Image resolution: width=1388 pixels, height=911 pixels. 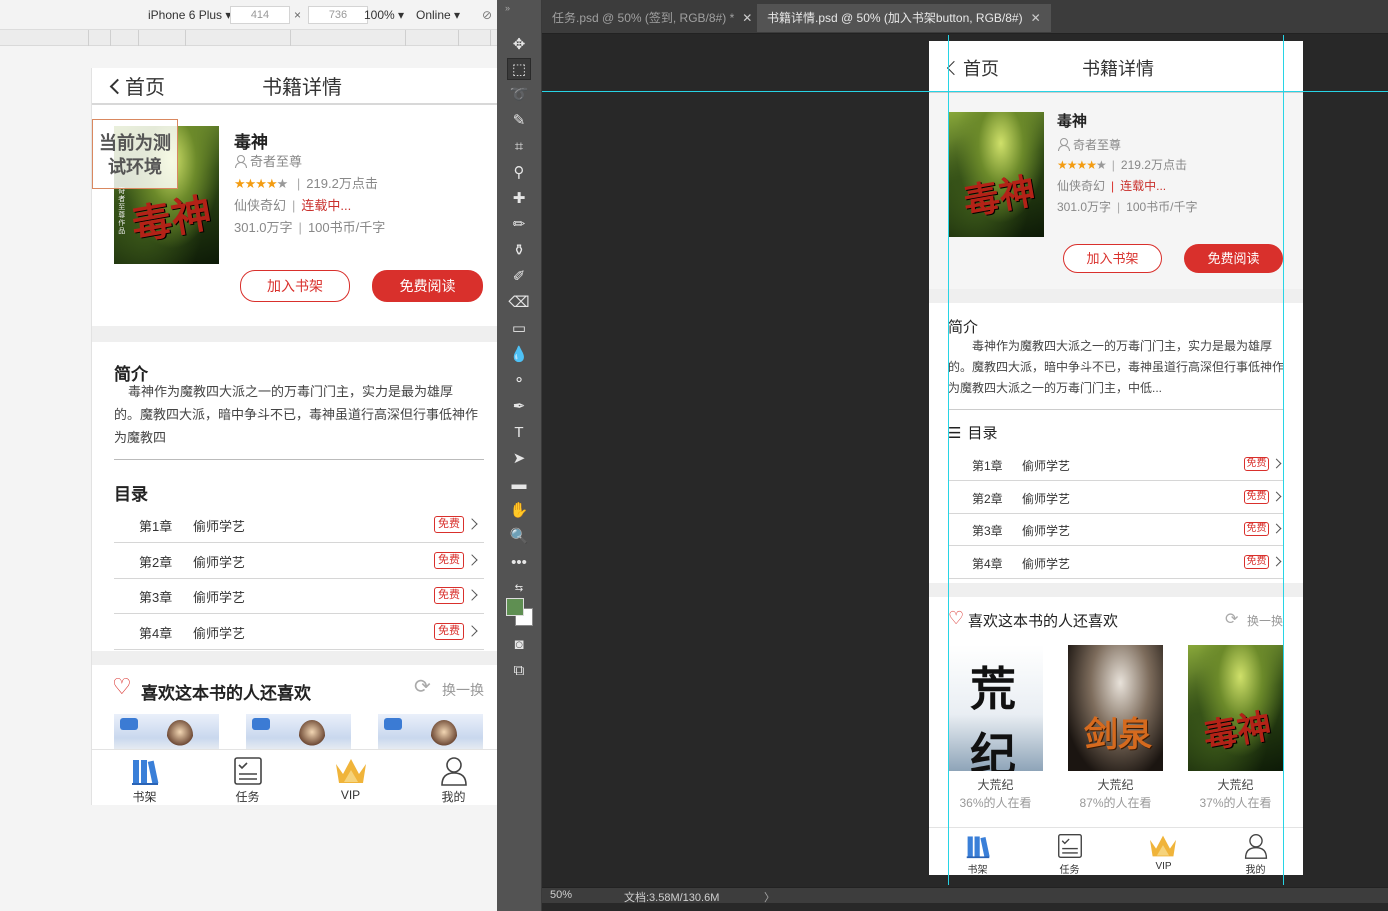 What do you see at coordinates (519, 277) in the screenshot?
I see `history-brush-tool-icon: ✐` at bounding box center [519, 277].